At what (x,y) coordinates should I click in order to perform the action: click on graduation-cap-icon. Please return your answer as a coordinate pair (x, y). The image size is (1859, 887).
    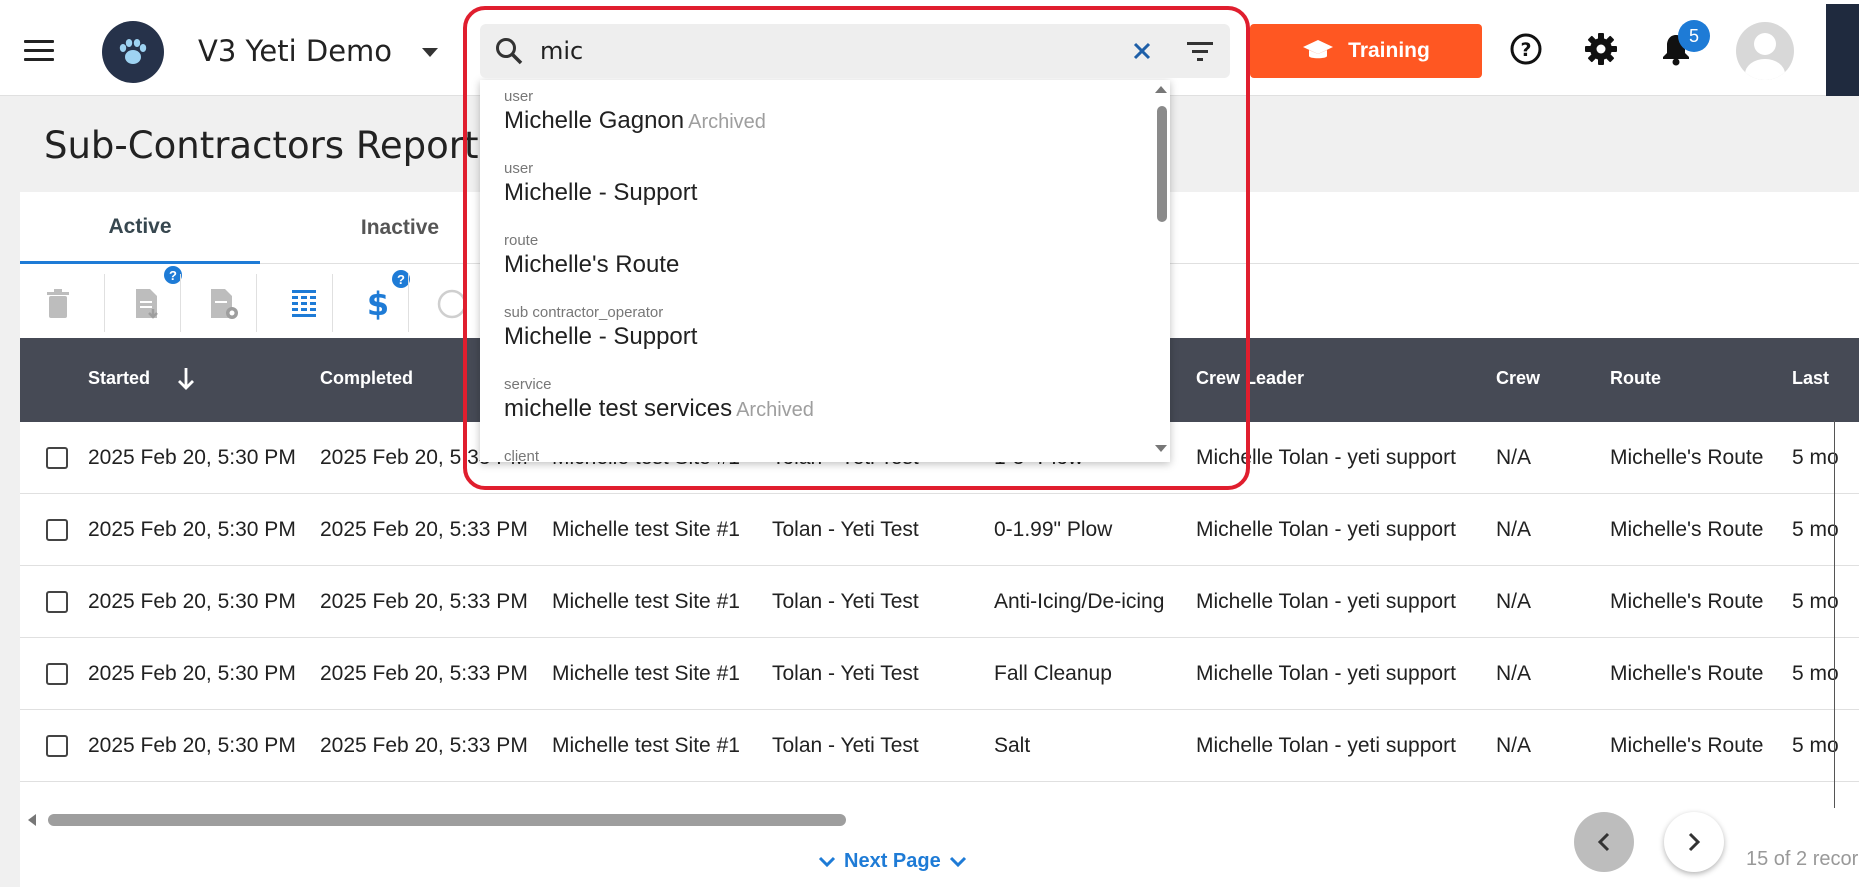
    Looking at the image, I should click on (1318, 49).